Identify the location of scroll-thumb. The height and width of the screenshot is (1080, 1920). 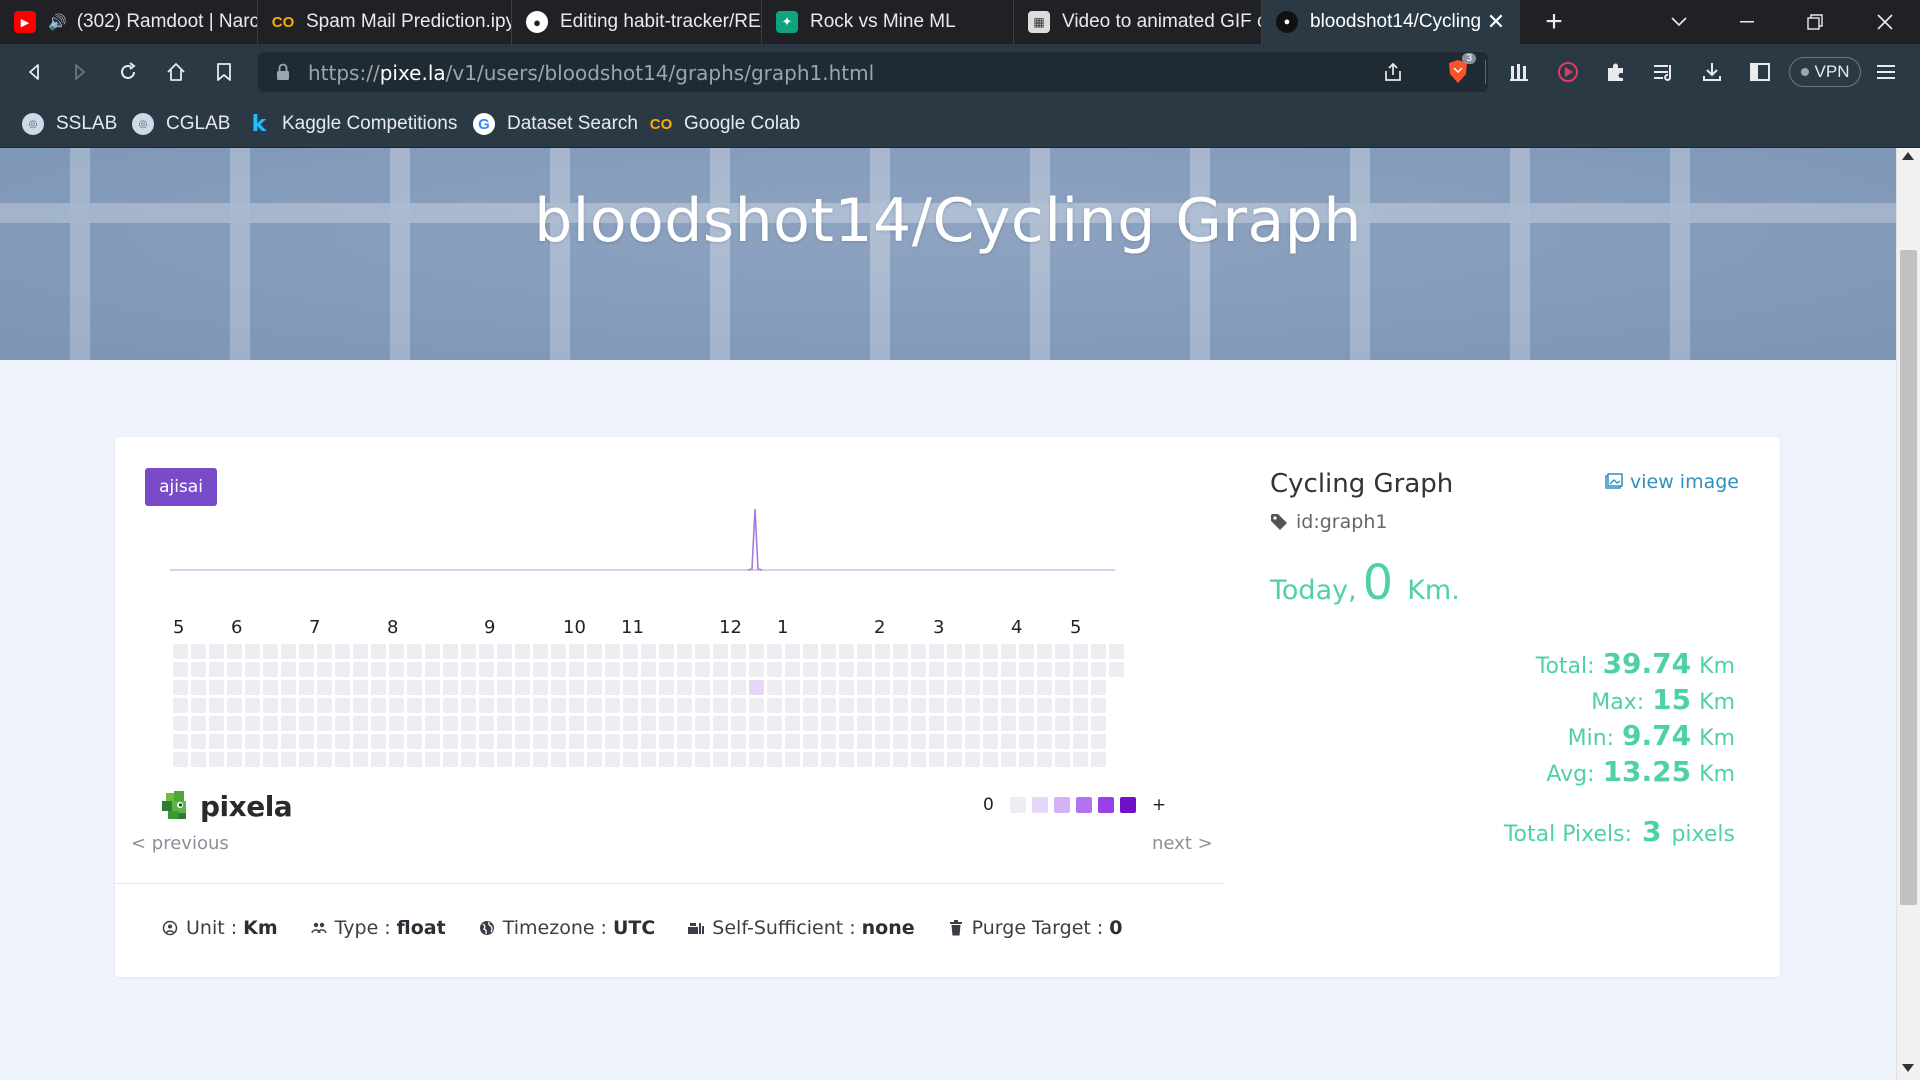
(1908, 577).